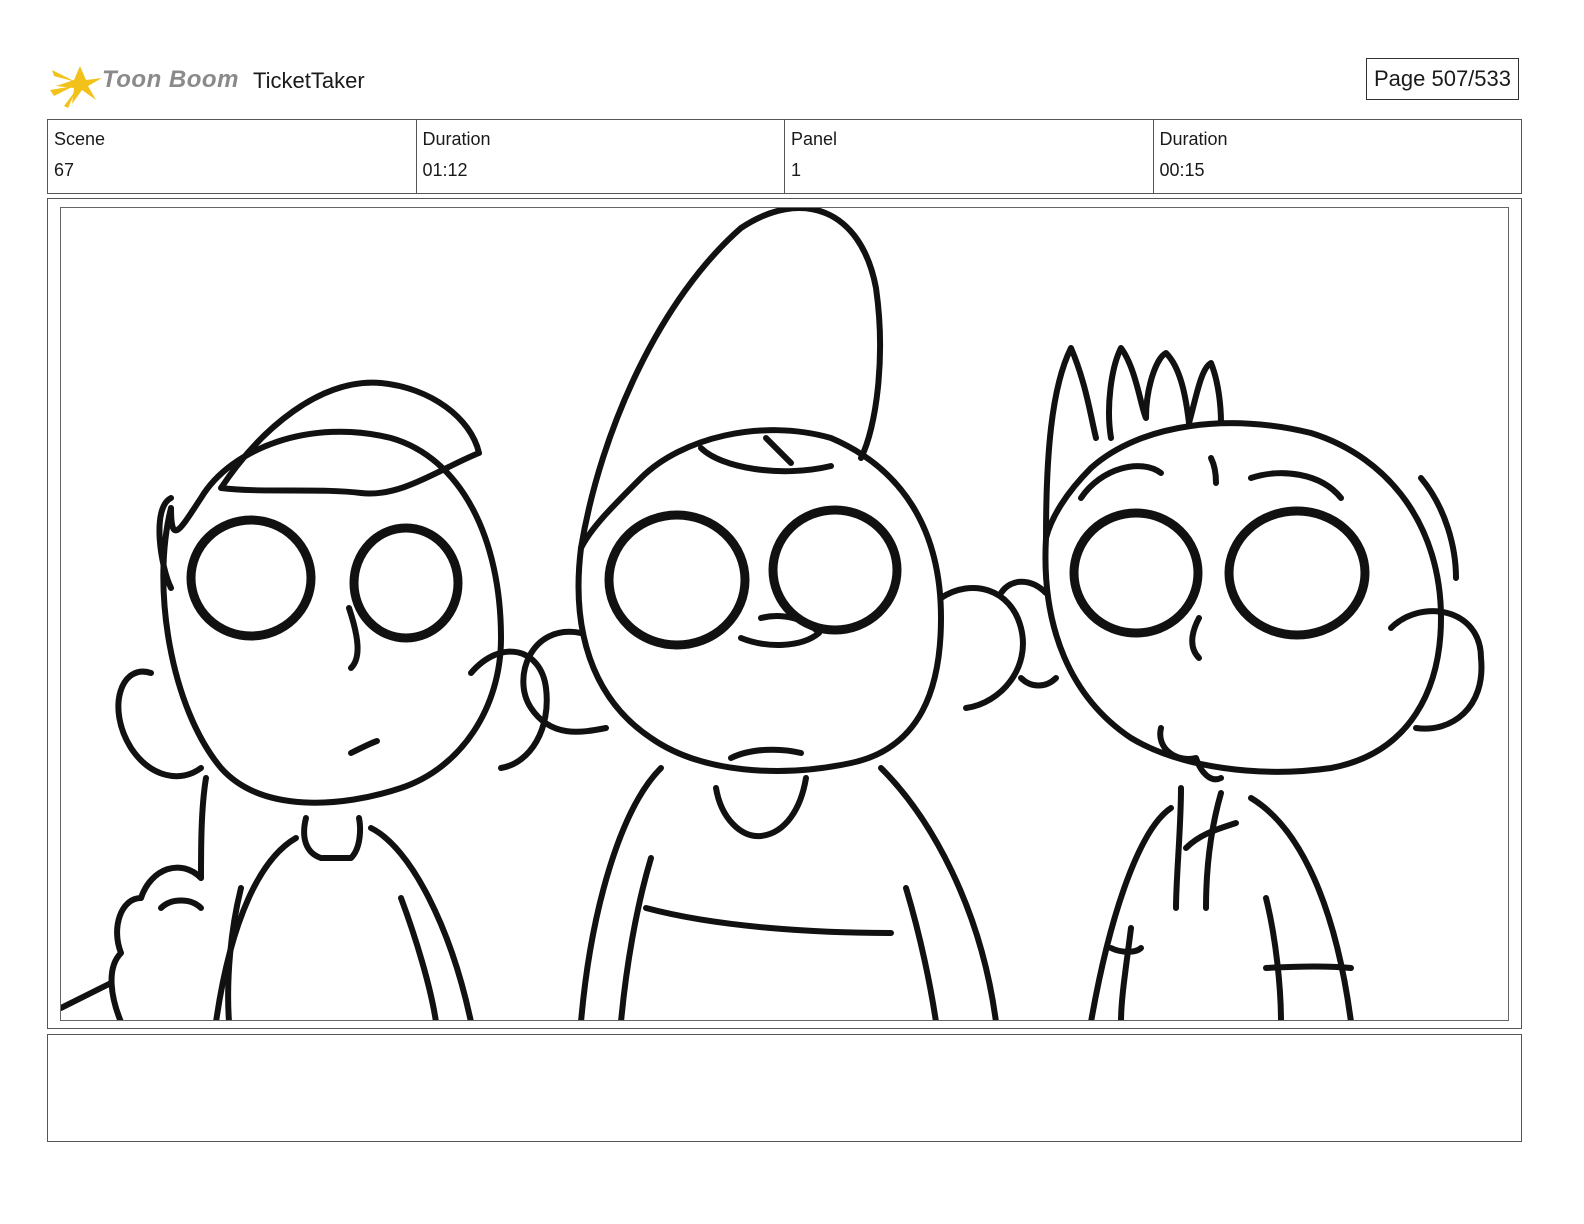 The width and height of the screenshot is (1584, 1224). Describe the element at coordinates (969, 156) in the screenshot. I see `panel-cell: Panel 1` at that location.